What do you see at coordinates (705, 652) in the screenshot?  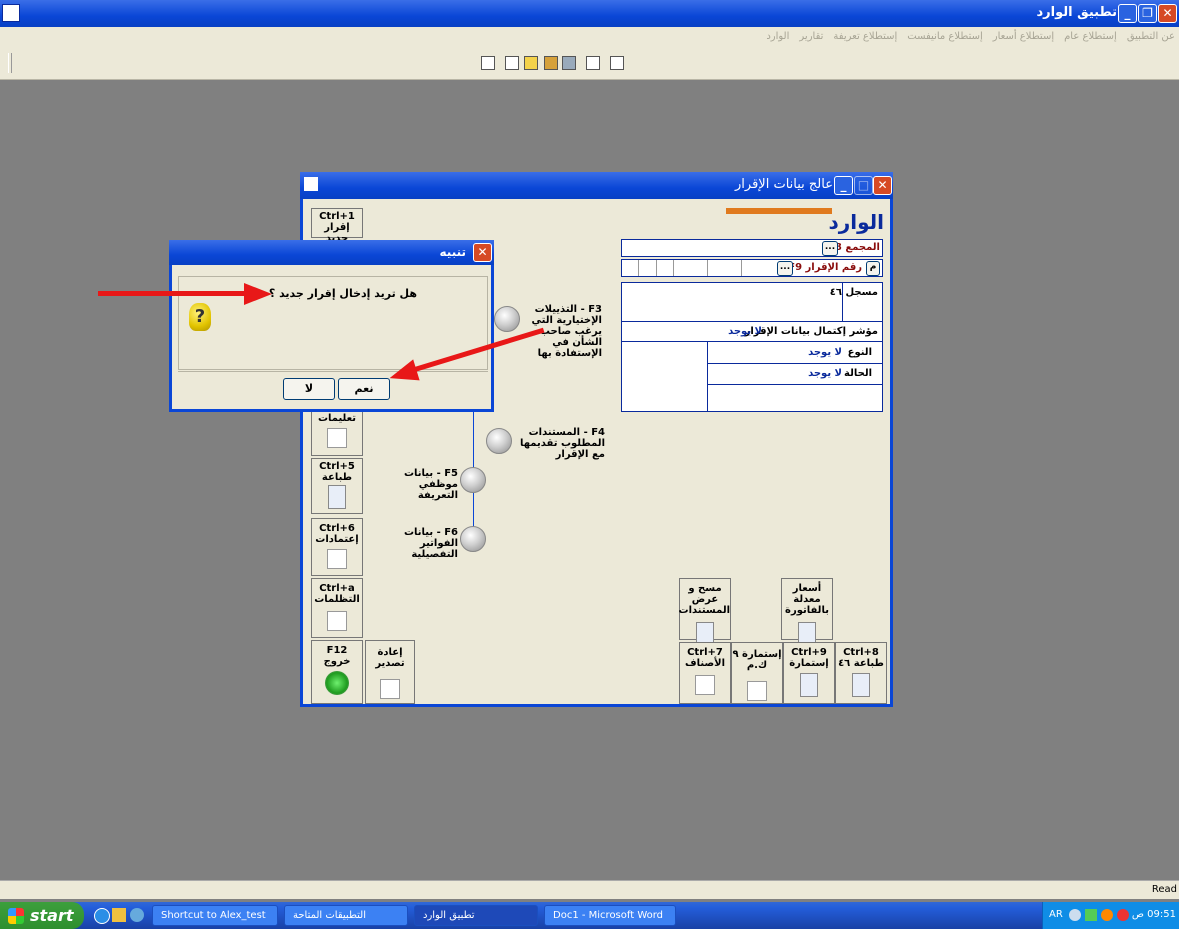 I see `items-key: Ctrl+7` at bounding box center [705, 652].